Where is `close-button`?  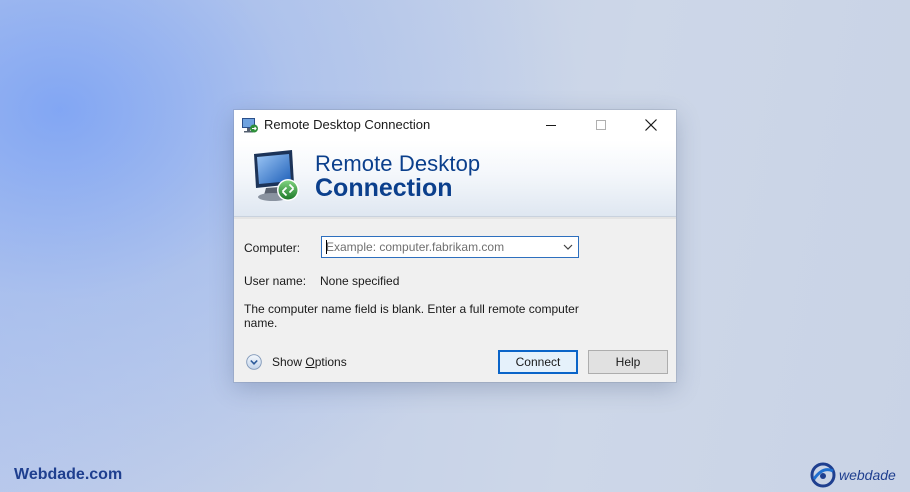
close-button is located at coordinates (651, 125).